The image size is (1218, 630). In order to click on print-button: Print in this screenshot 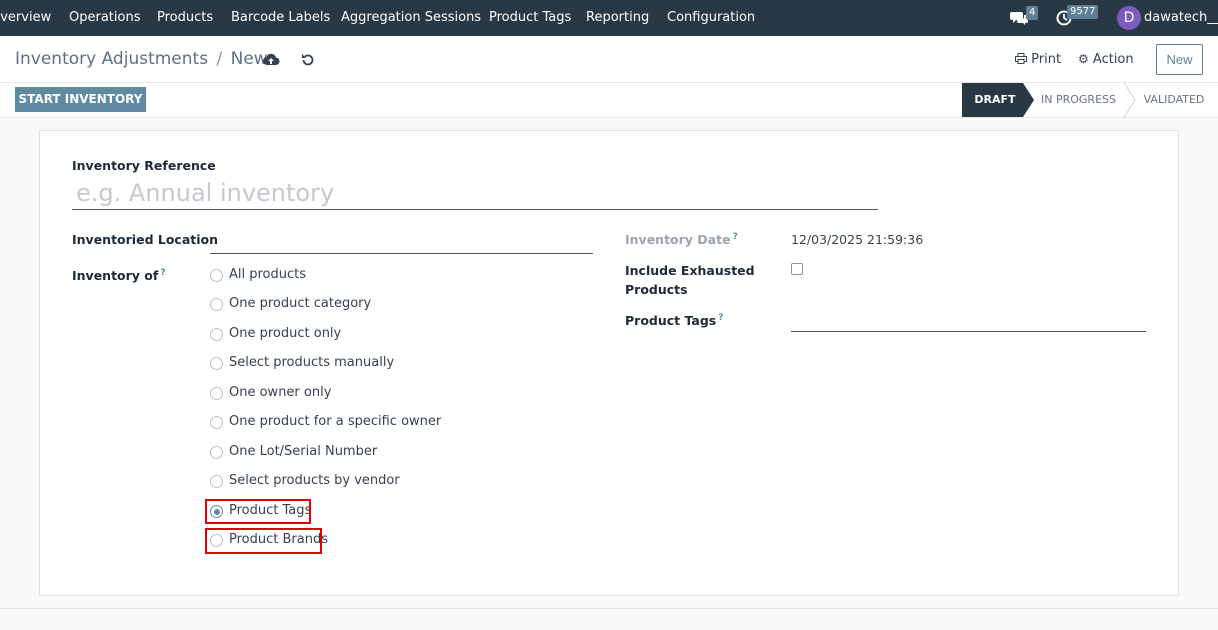, I will do `click(1038, 59)`.